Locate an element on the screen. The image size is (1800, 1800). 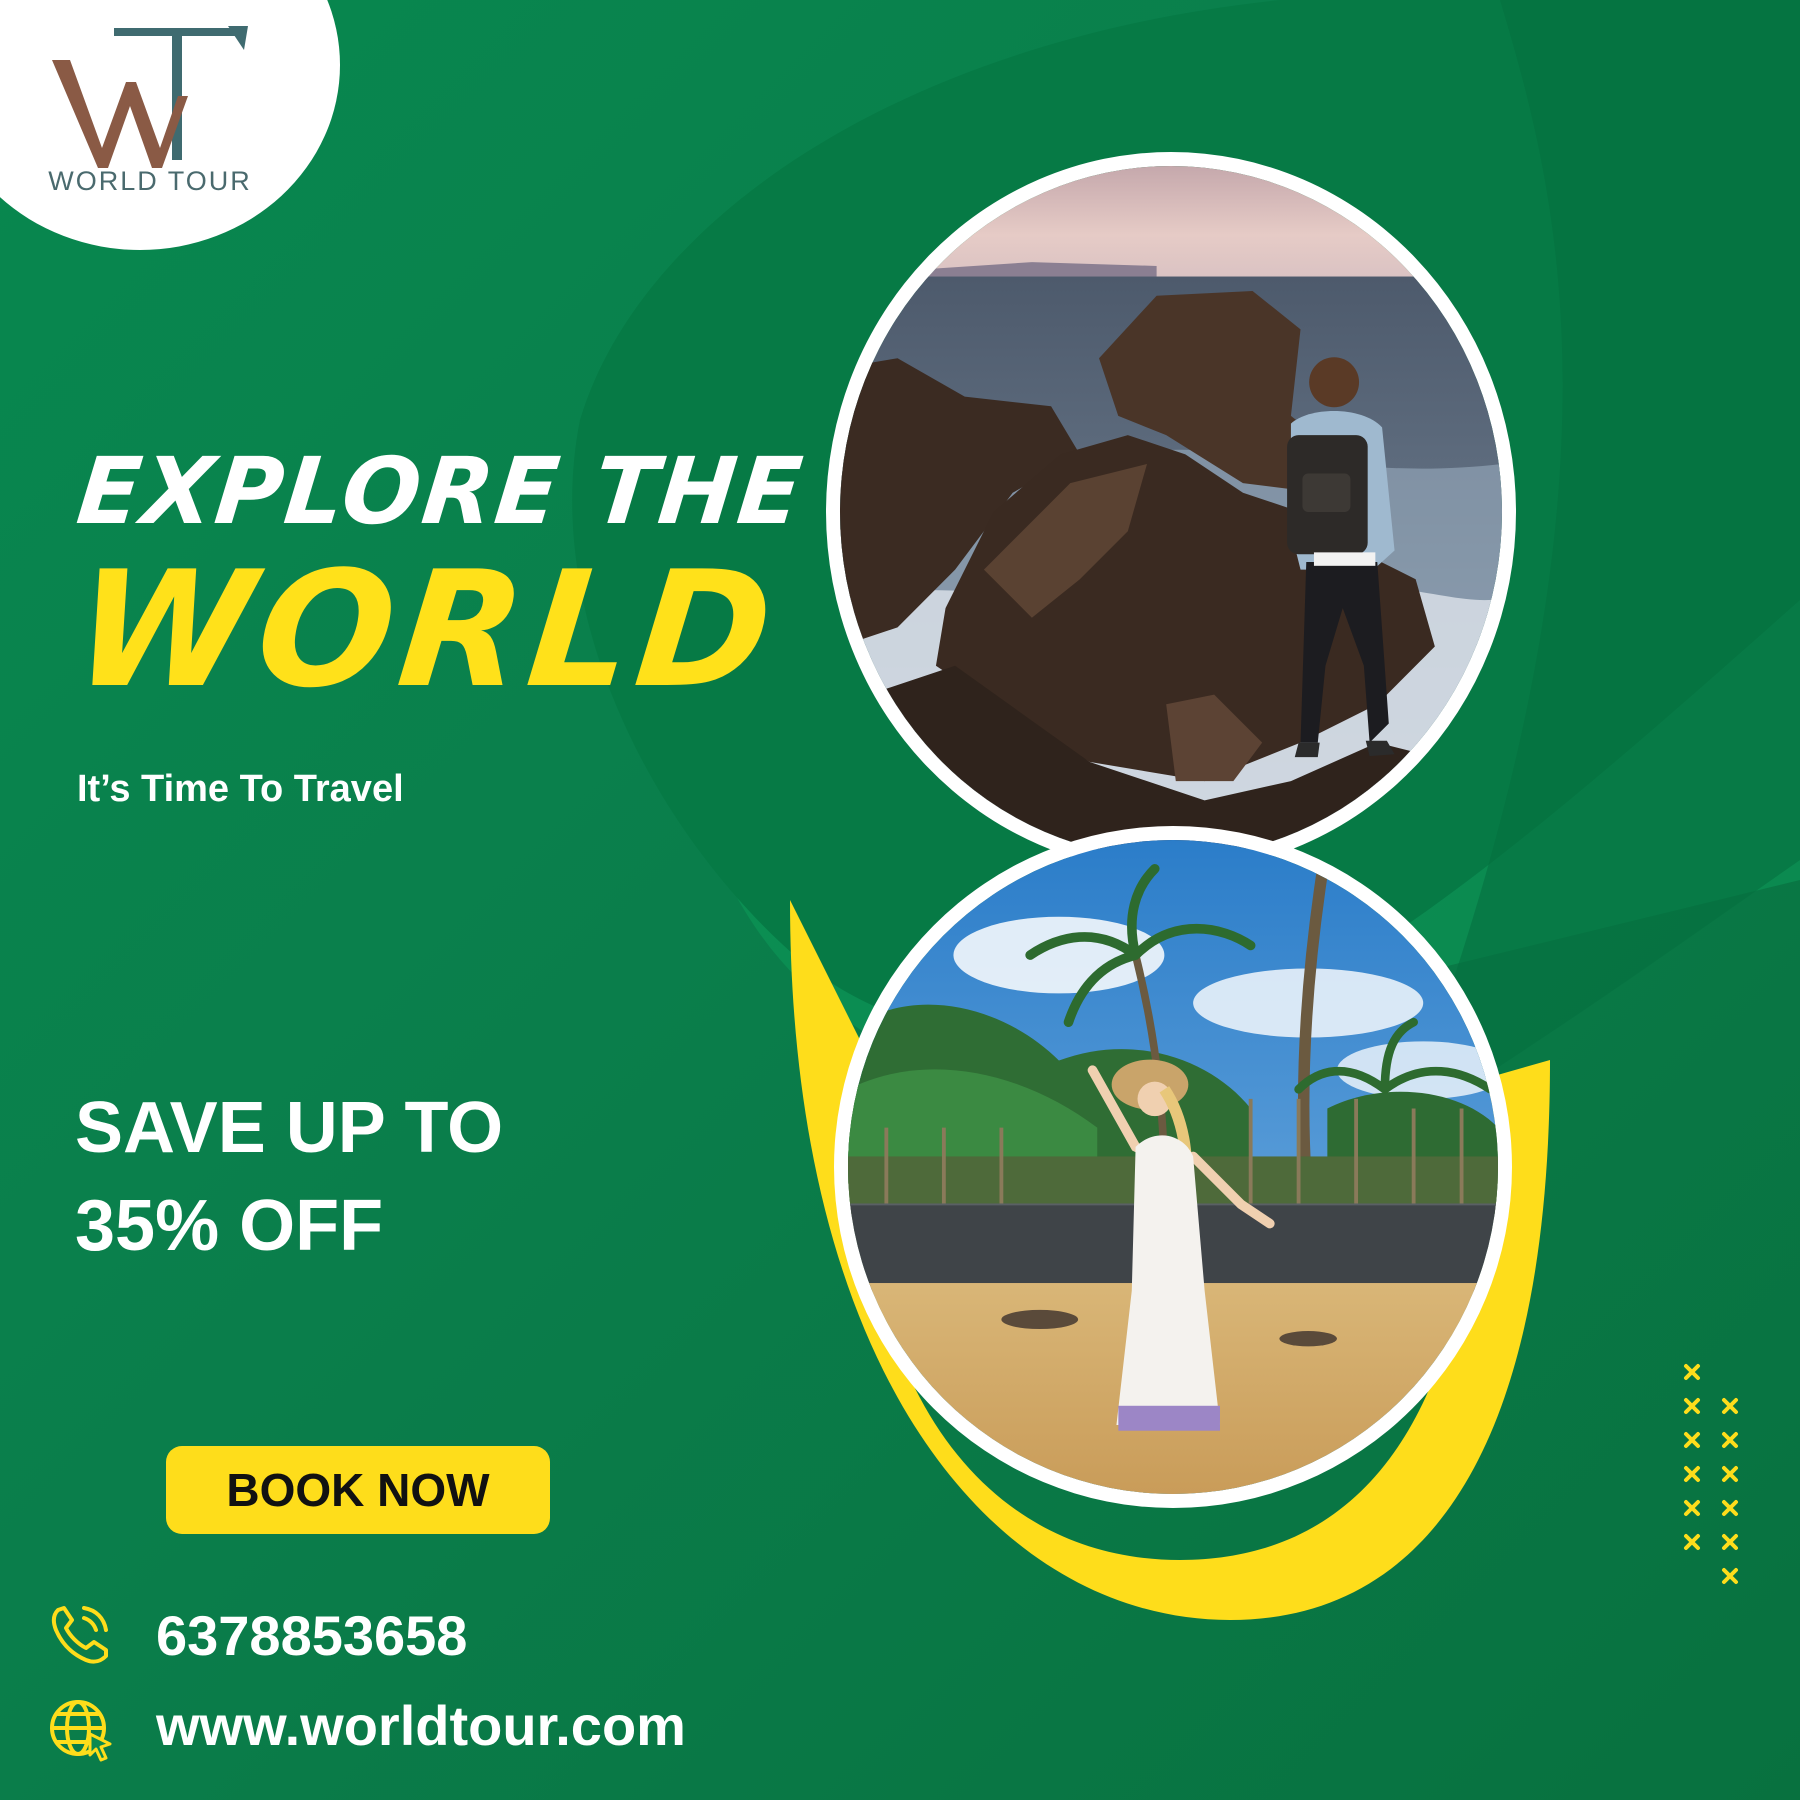
offer-line2: 35% OFF is located at coordinates (229, 1226).